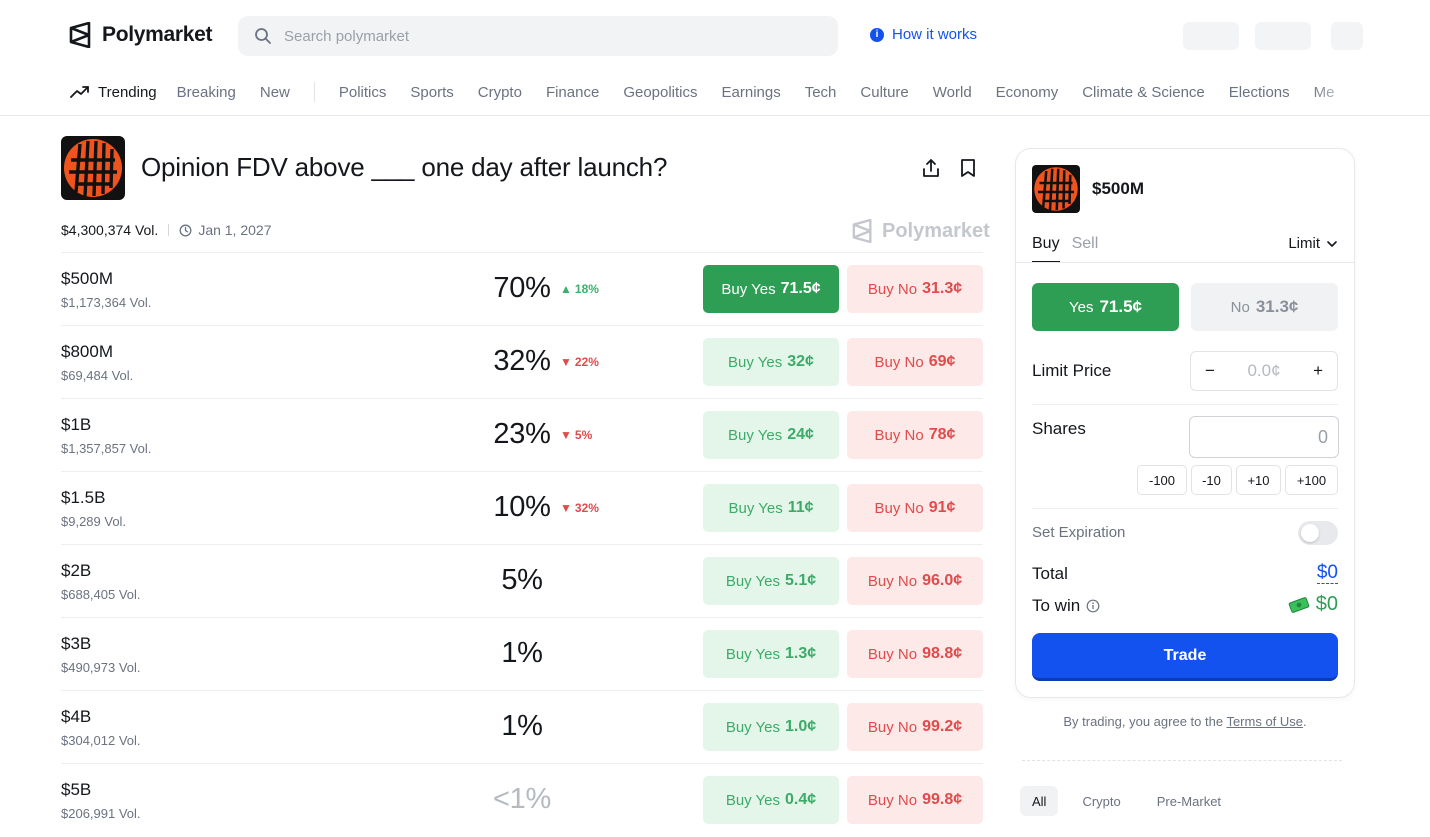 This screenshot has height=837, width=1430. Describe the element at coordinates (771, 581) in the screenshot. I see `buy-yes-button: Buy Yes 5.1¢` at that location.